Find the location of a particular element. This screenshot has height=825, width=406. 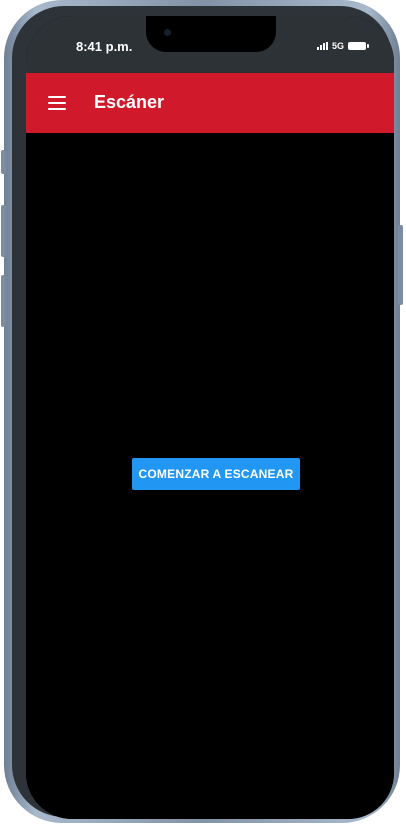

power-button is located at coordinates (400, 265).